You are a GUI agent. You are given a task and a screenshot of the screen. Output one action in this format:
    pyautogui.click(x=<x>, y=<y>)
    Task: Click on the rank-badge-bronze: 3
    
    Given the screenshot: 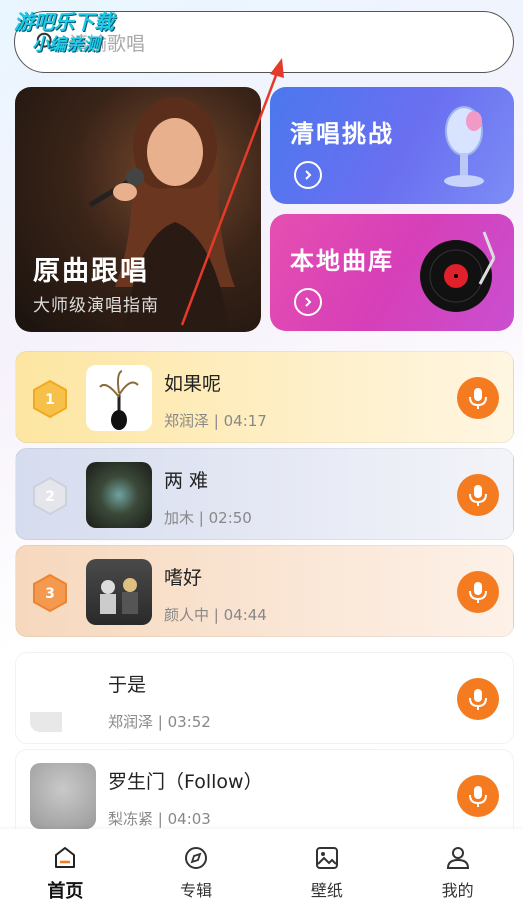 What is the action you would take?
    pyautogui.click(x=50, y=593)
    